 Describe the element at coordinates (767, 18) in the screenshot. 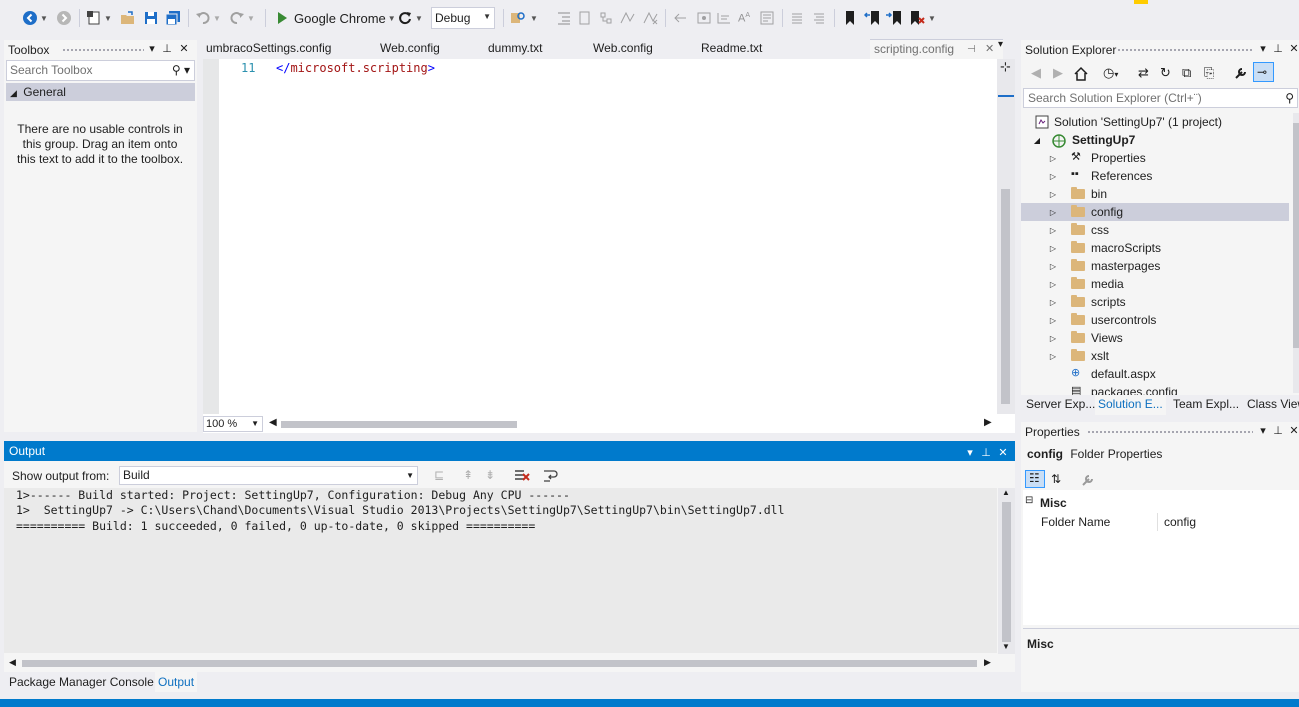

I see `format-button` at that location.